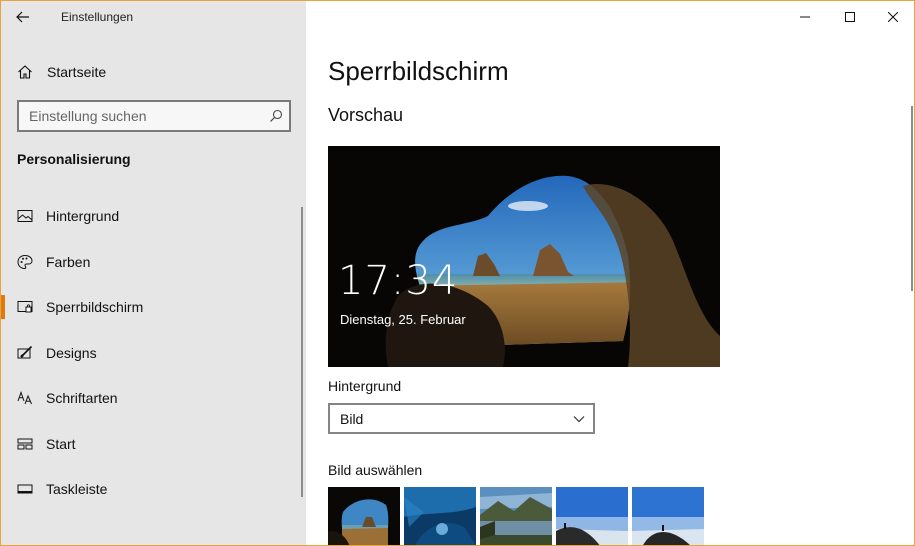  What do you see at coordinates (25, 351) in the screenshot?
I see `brush-icon` at bounding box center [25, 351].